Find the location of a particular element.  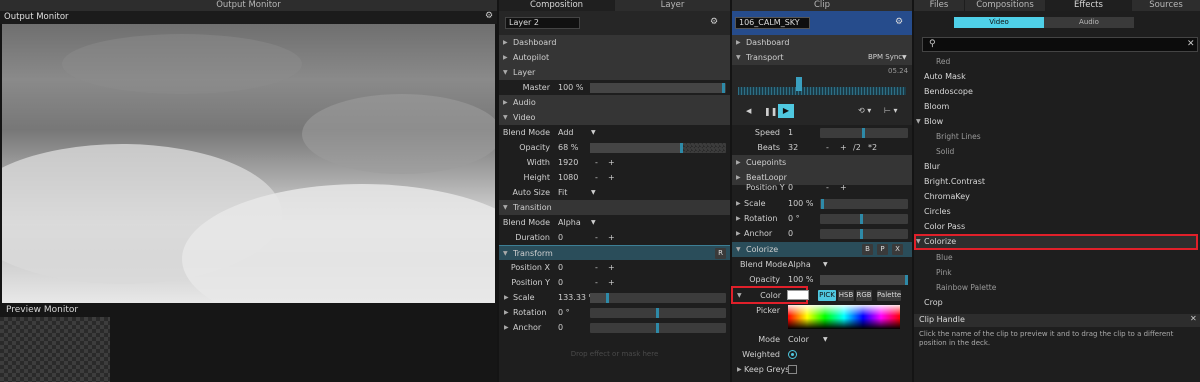

keep-greys-checkbox is located at coordinates (792, 369).